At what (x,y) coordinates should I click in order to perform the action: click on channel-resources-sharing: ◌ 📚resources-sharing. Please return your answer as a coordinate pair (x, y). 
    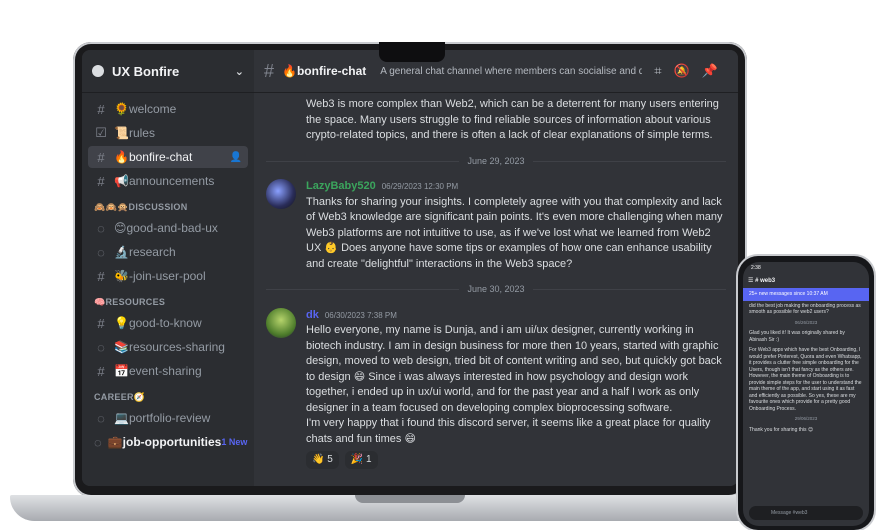
    Looking at the image, I should click on (168, 347).